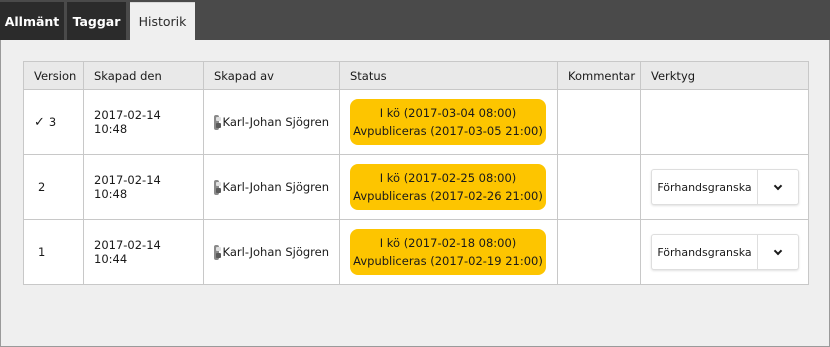 The height and width of the screenshot is (347, 830). What do you see at coordinates (39, 122) in the screenshot?
I see `check-icon: ✓` at bounding box center [39, 122].